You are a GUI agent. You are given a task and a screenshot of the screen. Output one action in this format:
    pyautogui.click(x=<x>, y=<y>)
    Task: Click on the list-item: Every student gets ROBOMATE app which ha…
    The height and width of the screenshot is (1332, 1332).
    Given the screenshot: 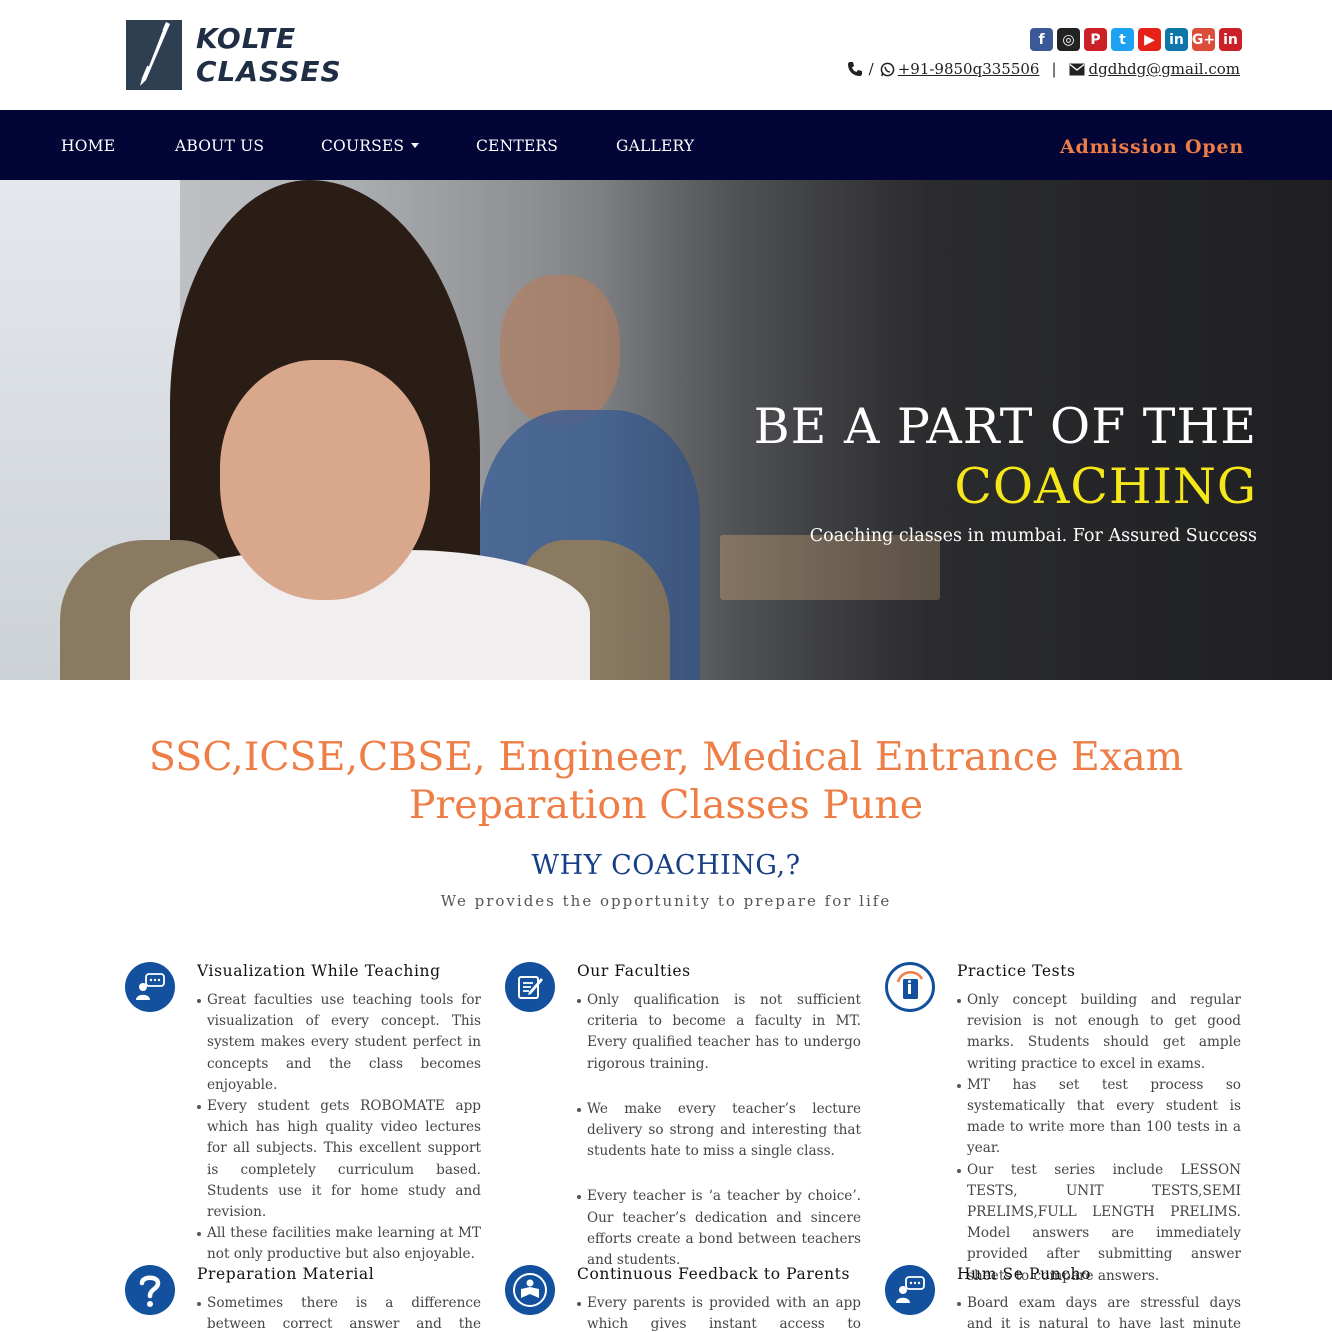 What is the action you would take?
    pyautogui.click(x=339, y=1159)
    